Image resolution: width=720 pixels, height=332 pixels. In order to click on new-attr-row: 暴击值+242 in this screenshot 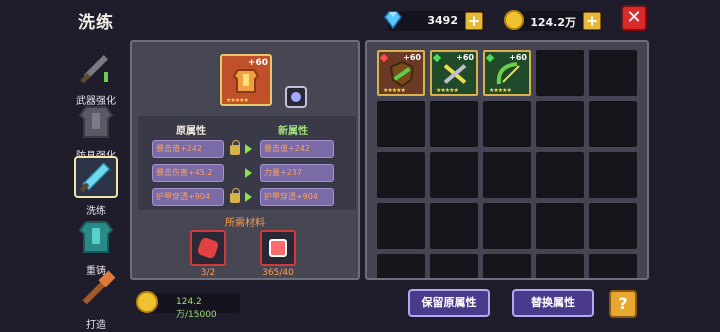, I will do `click(297, 149)`.